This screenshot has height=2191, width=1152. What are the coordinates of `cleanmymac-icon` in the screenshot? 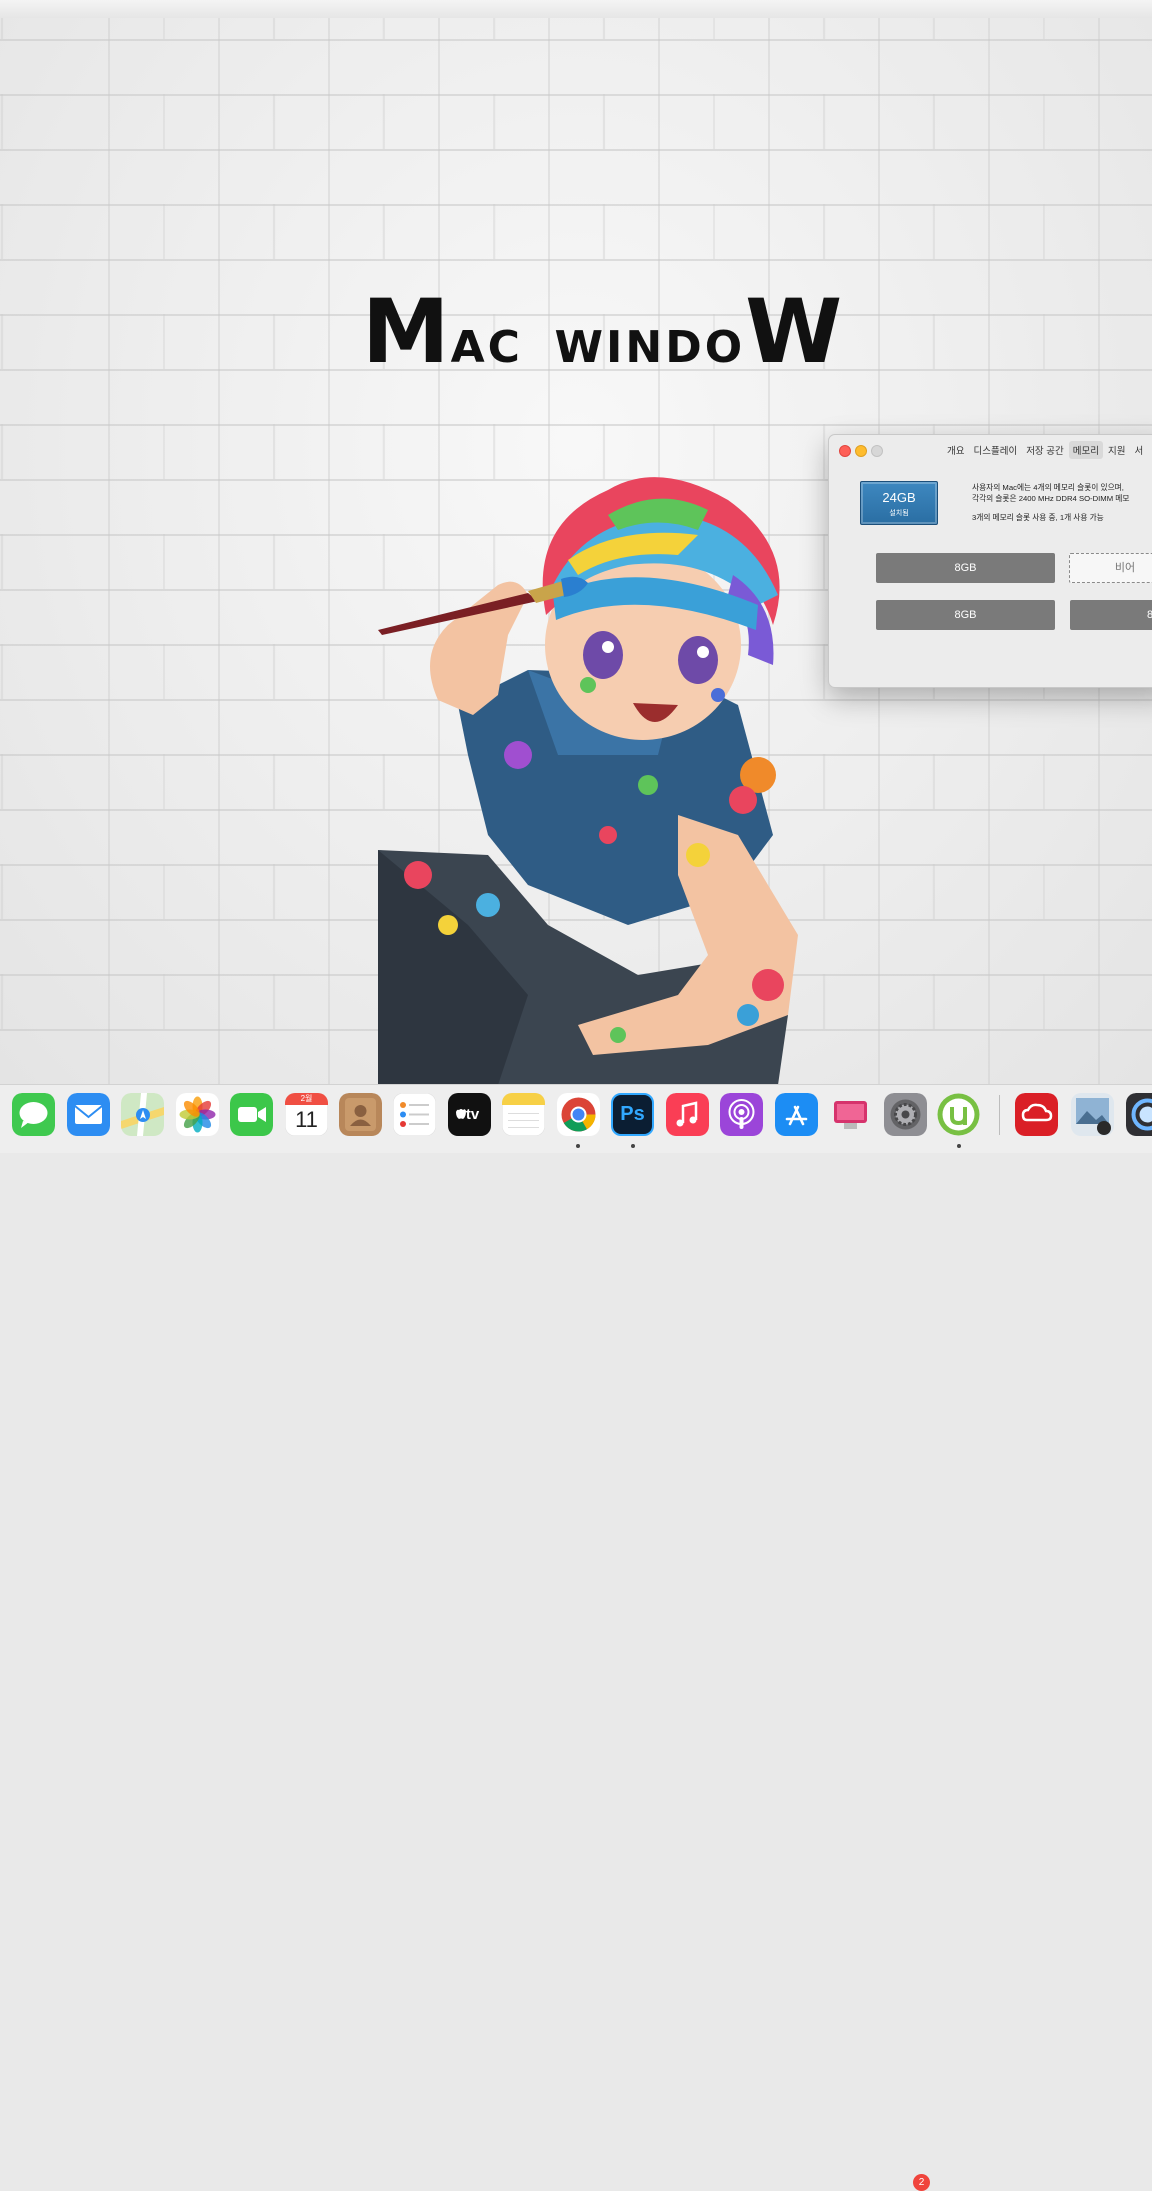 It's located at (850, 1114).